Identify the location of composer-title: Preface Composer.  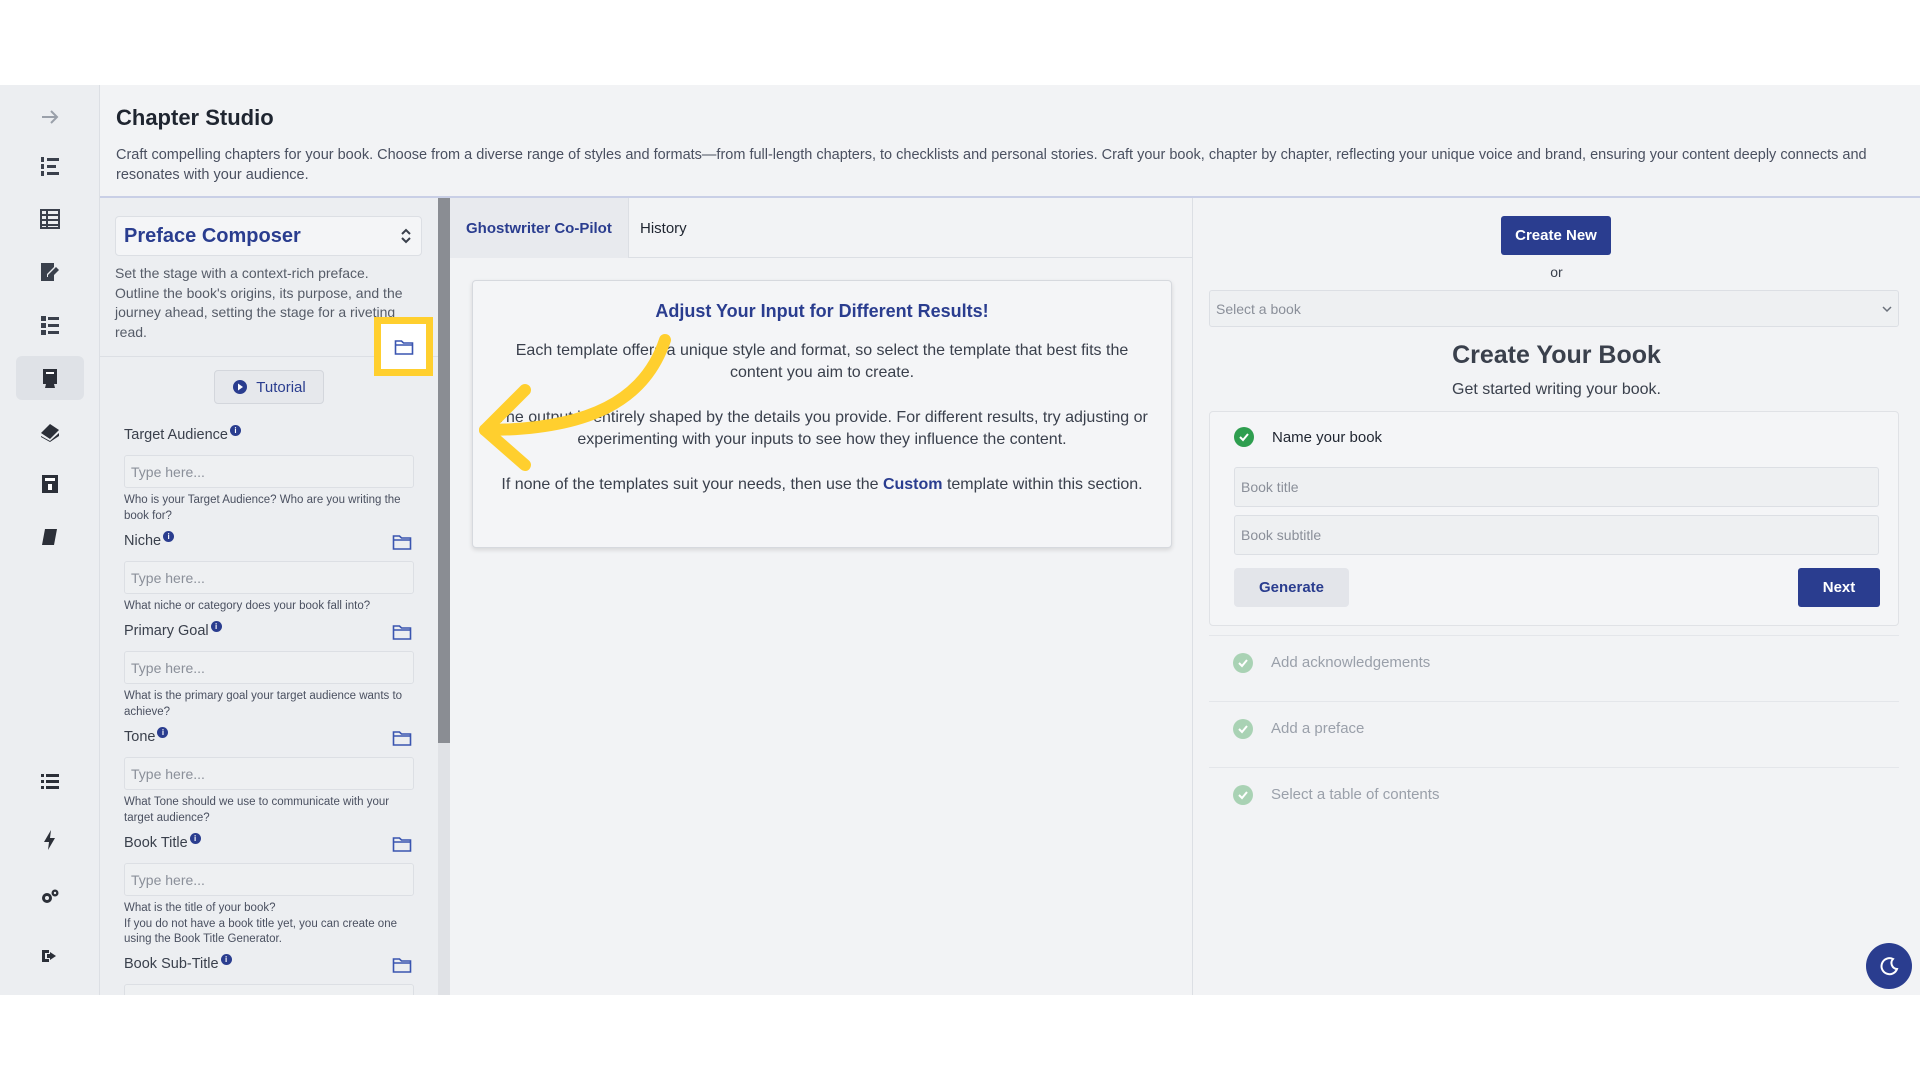
(212, 235).